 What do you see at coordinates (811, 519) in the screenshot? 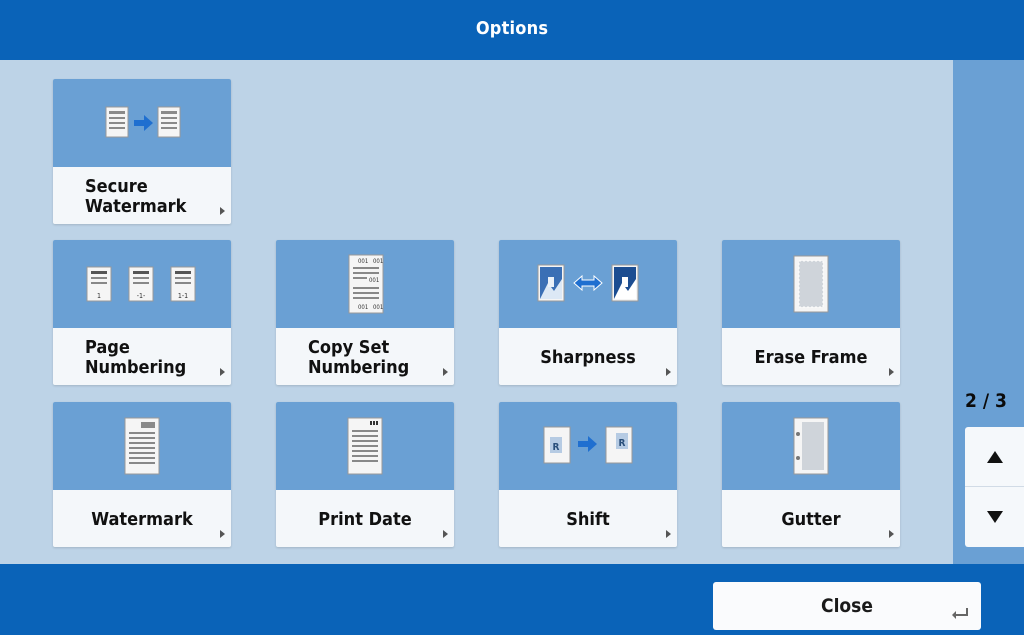
I see `tile-label: Gutter` at bounding box center [811, 519].